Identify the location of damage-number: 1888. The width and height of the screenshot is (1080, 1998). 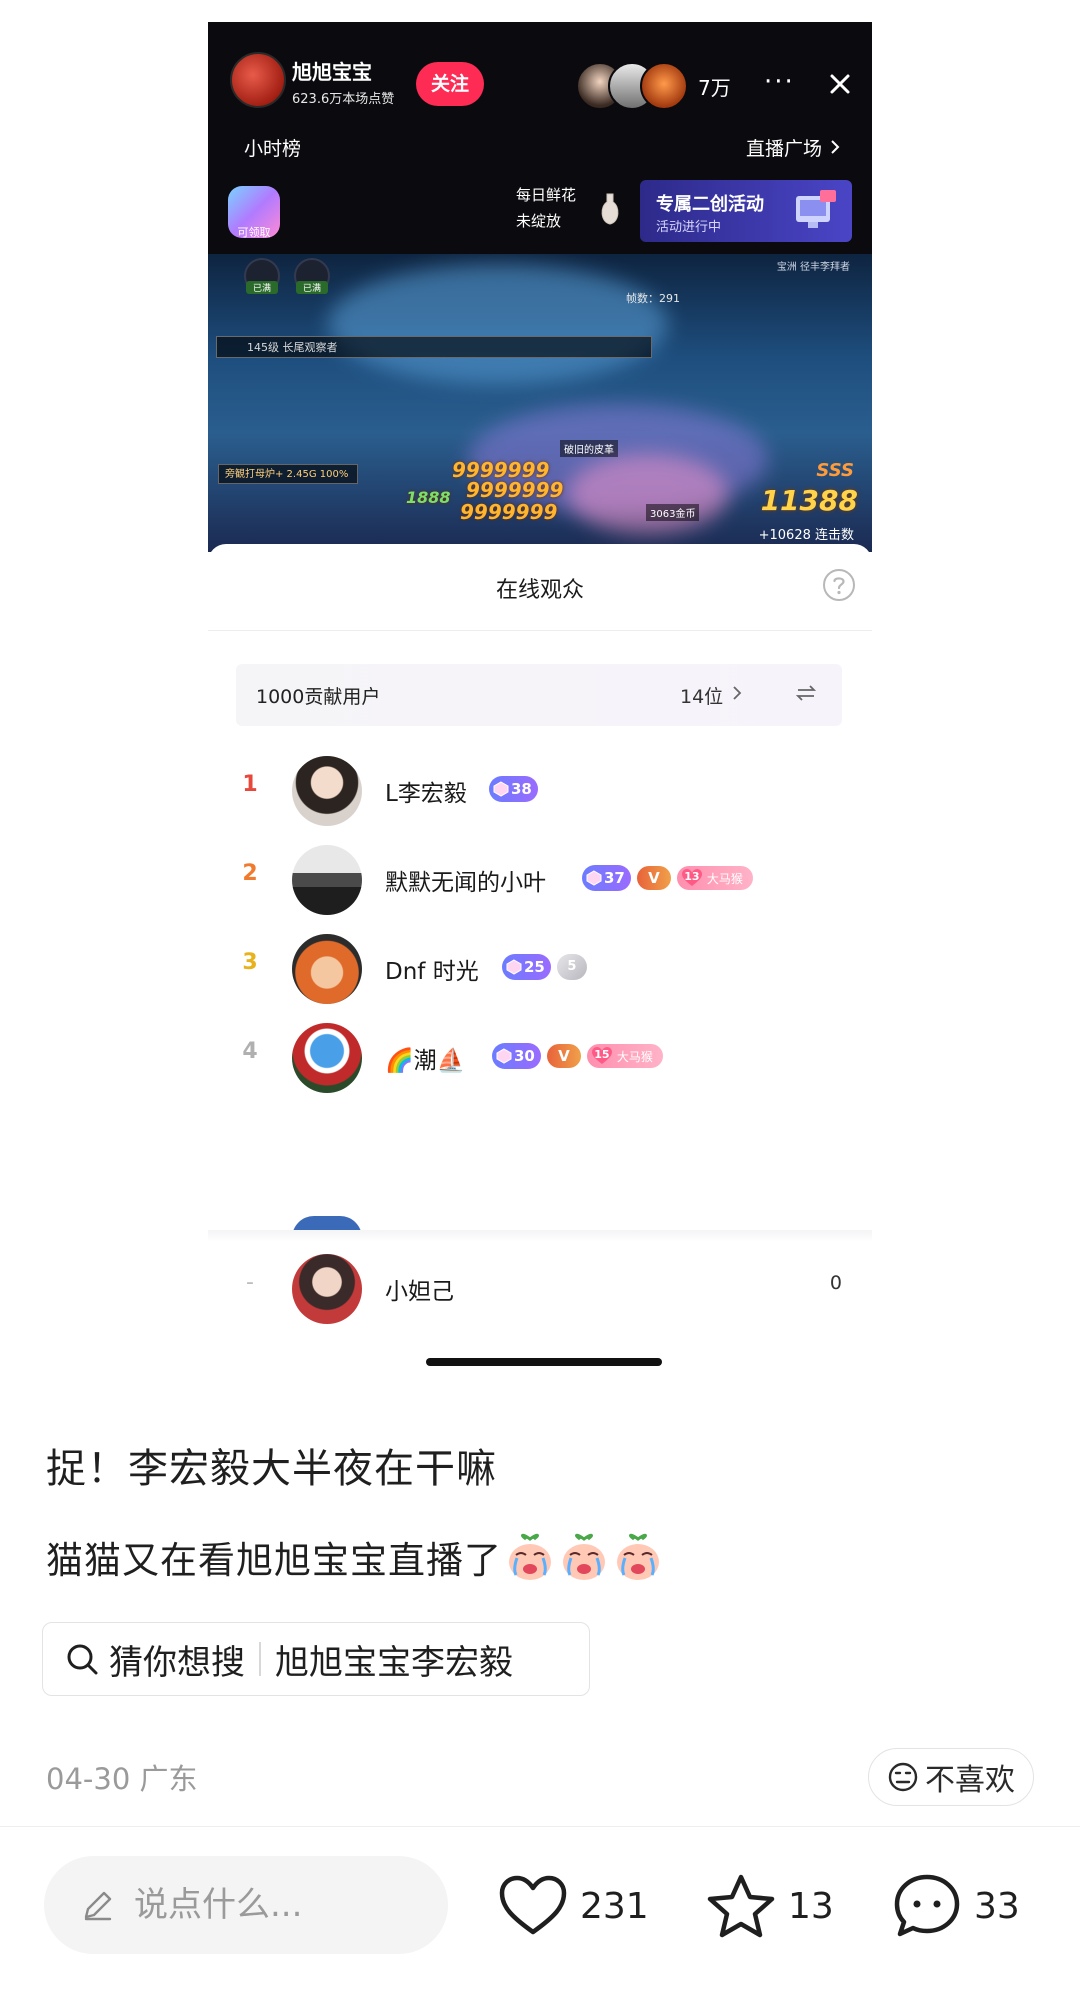
(428, 497).